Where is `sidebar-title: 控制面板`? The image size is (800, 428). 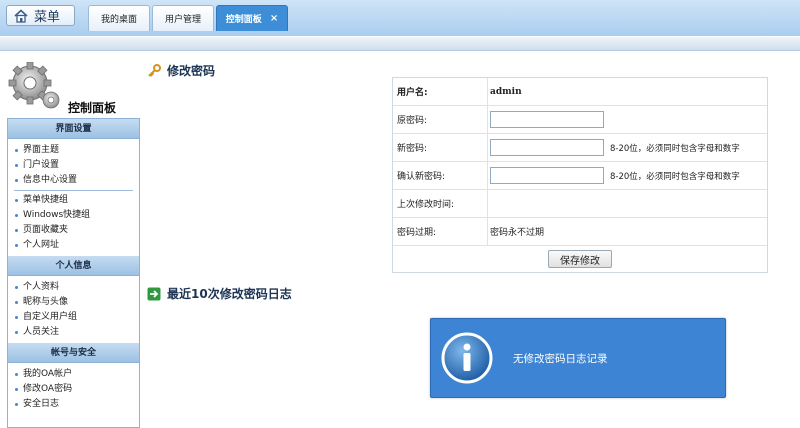
sidebar-title: 控制面板 is located at coordinates (92, 108).